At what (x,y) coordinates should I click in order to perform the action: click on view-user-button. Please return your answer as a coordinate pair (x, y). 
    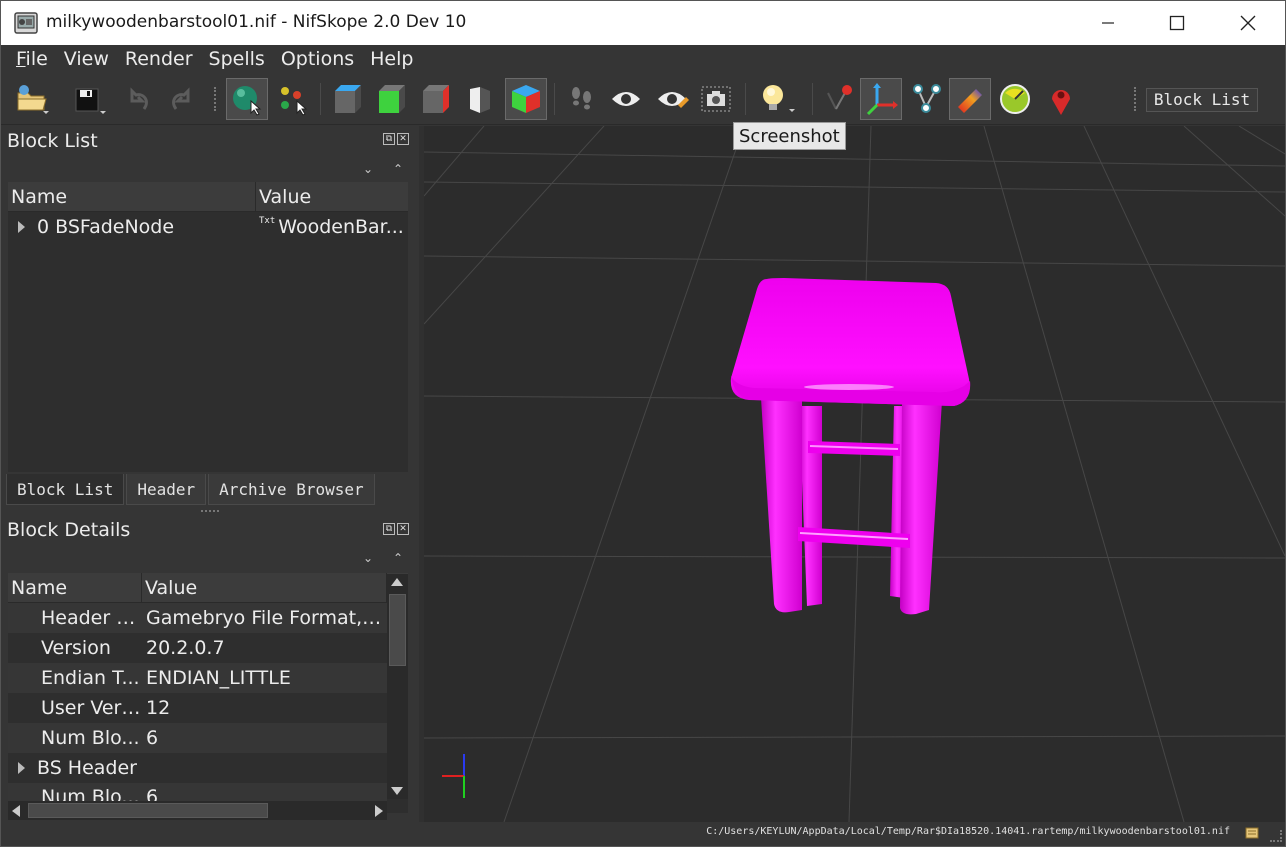
    Looking at the image, I should click on (526, 99).